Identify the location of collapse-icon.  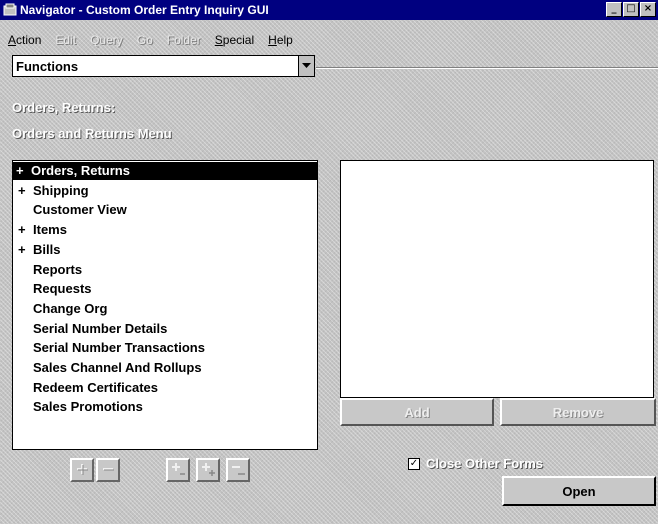
(108, 470).